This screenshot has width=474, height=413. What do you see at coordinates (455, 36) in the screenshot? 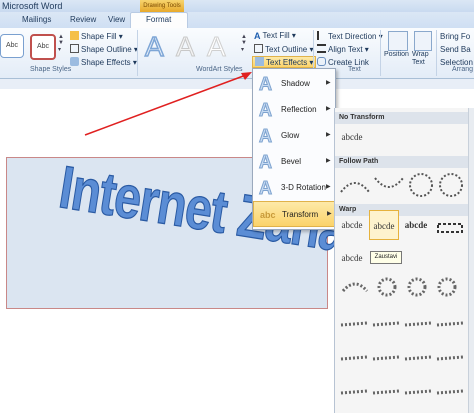
I see `bring-forward-button: Bring Fo` at bounding box center [455, 36].